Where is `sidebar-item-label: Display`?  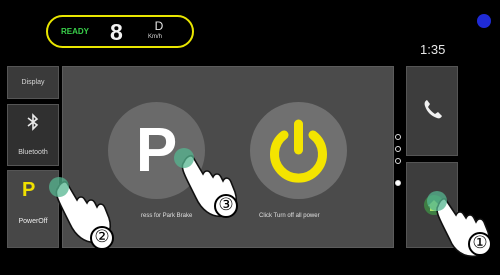
sidebar-item-label: Display is located at coordinates (33, 82).